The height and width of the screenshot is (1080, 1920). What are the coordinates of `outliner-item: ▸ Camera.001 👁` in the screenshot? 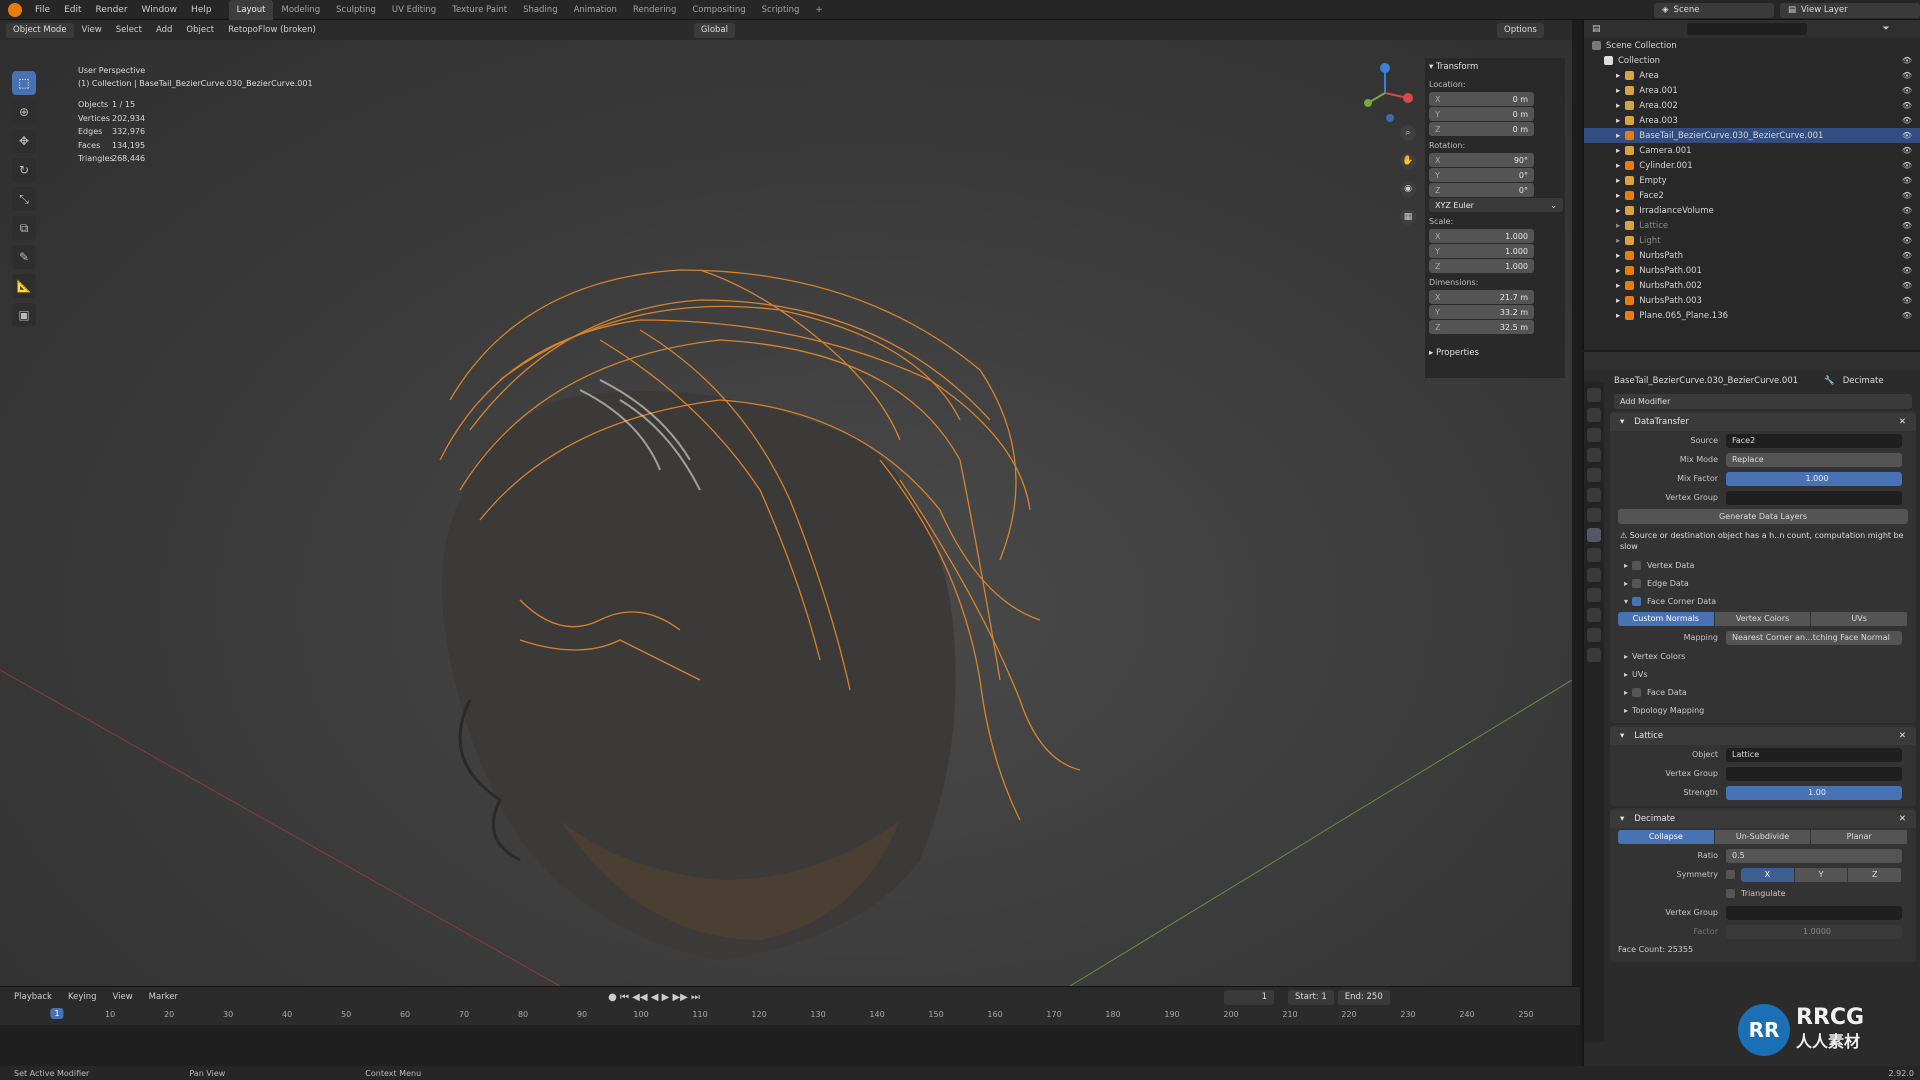 It's located at (1752, 150).